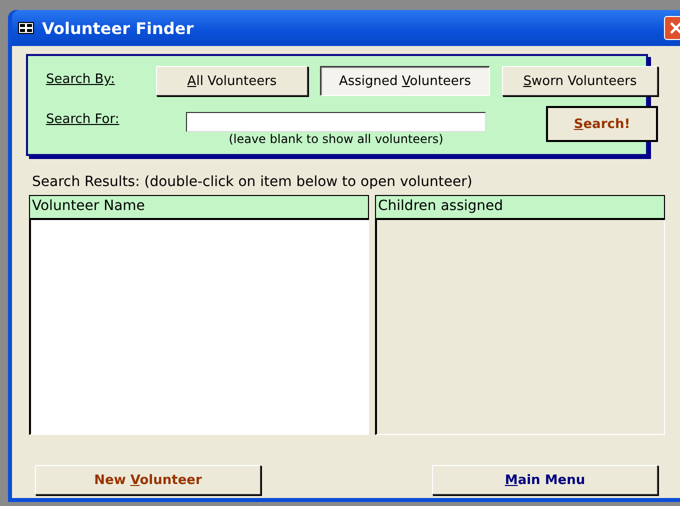 The height and width of the screenshot is (506, 680). What do you see at coordinates (675, 28) in the screenshot?
I see `close-icon` at bounding box center [675, 28].